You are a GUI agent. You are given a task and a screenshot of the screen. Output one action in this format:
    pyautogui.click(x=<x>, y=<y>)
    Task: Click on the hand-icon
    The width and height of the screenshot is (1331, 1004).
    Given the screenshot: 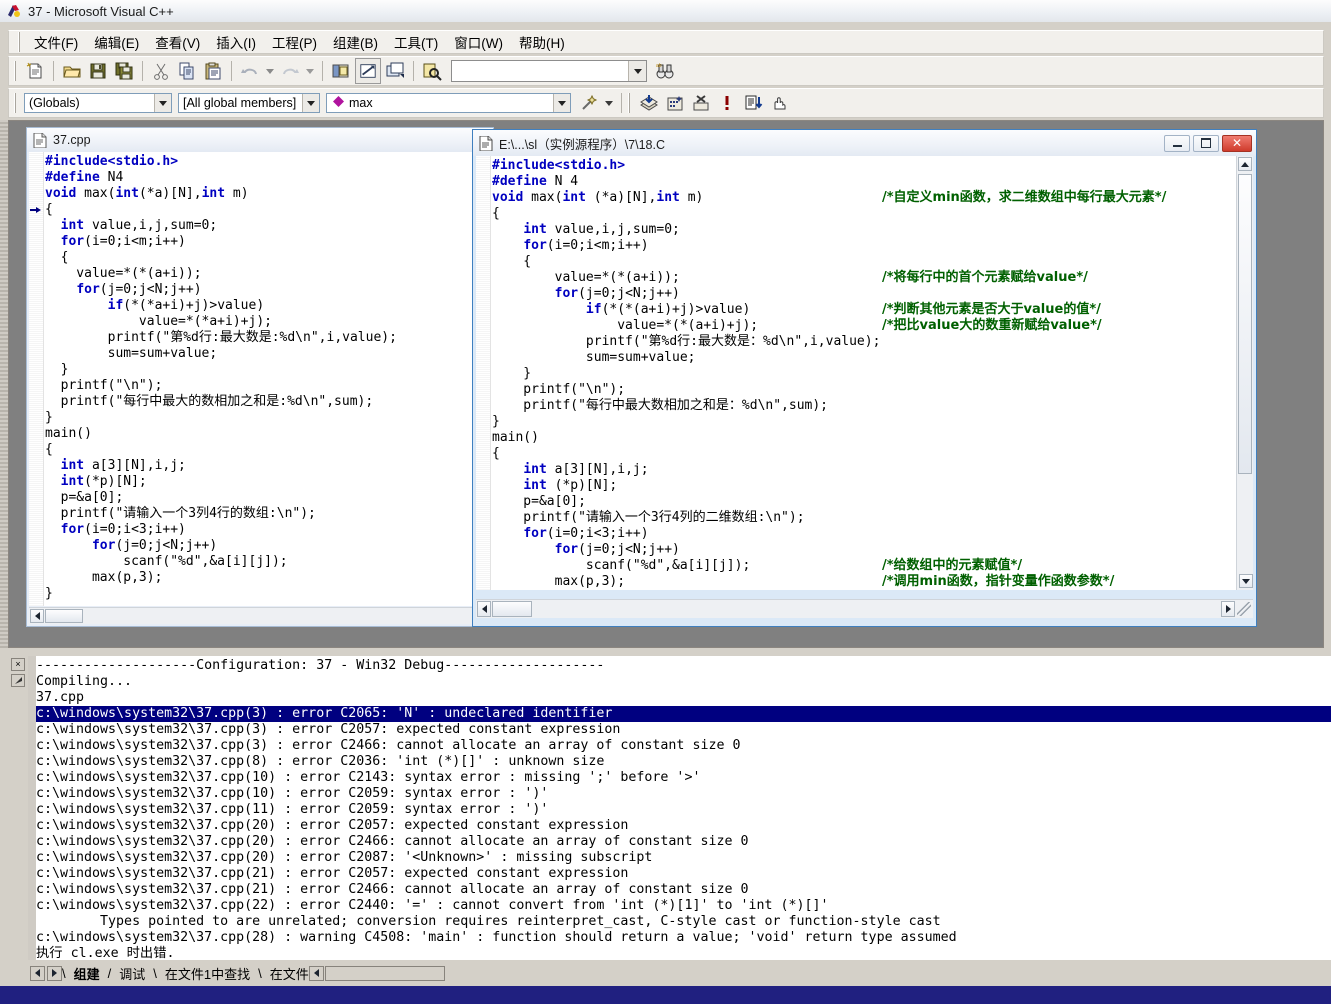 What is the action you would take?
    pyautogui.click(x=779, y=103)
    